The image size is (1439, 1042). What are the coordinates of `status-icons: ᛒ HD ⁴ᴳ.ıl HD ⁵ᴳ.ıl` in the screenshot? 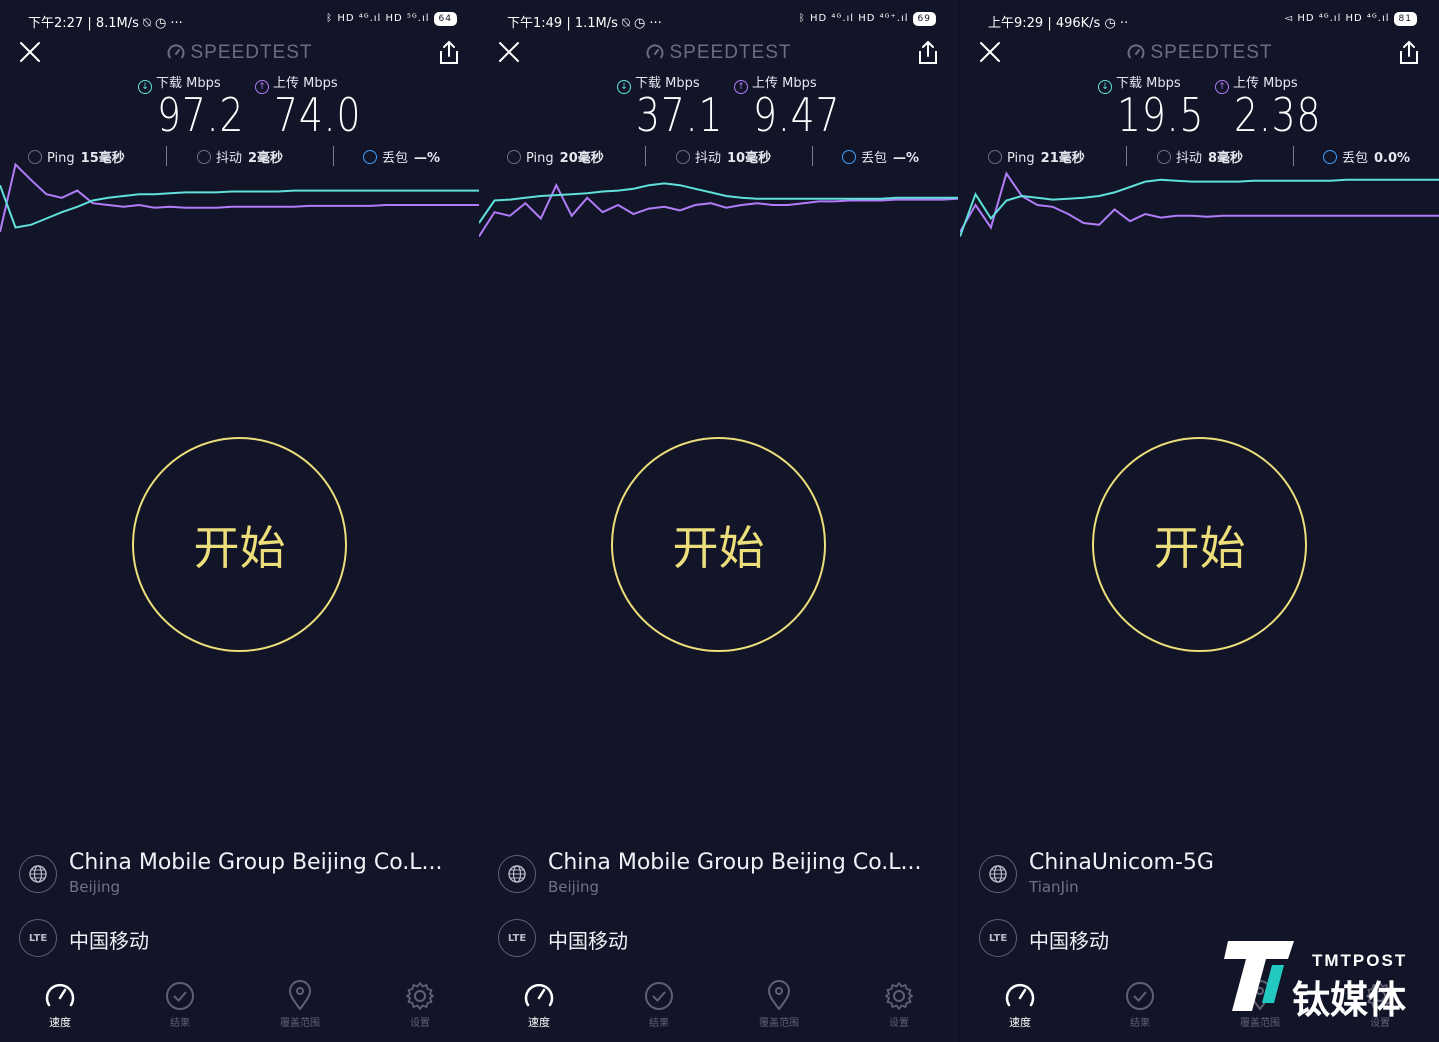 It's located at (378, 18).